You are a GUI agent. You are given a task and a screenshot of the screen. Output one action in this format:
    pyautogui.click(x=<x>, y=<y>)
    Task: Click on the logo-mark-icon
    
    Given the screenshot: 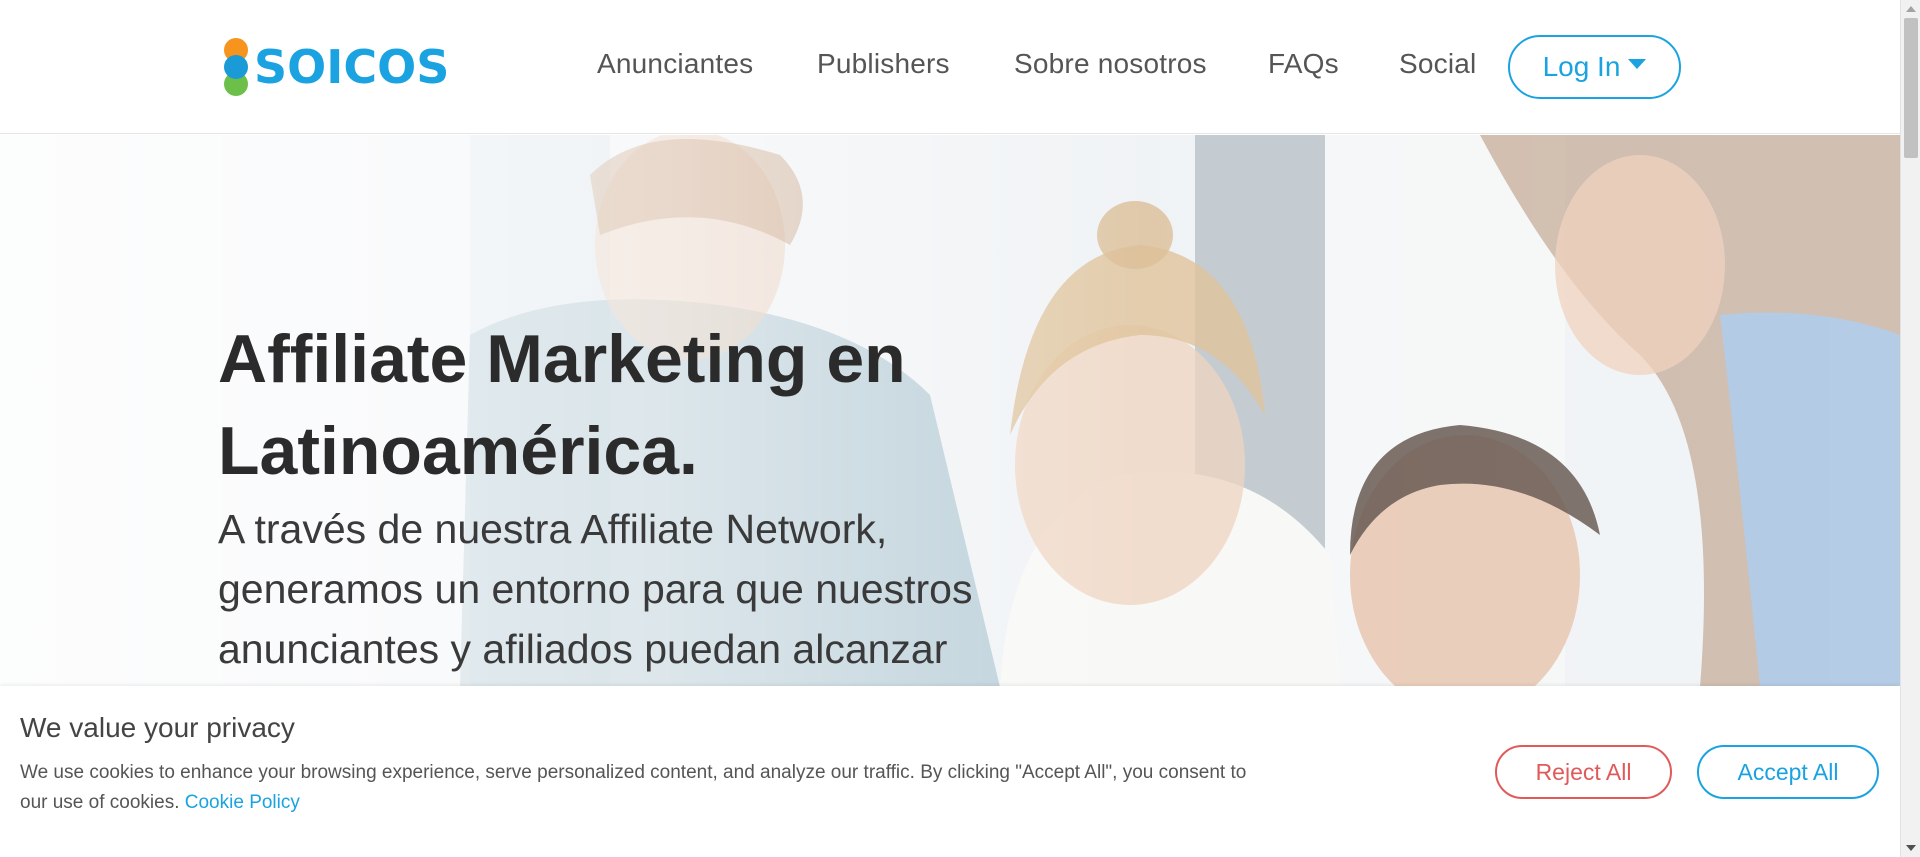 What is the action you would take?
    pyautogui.click(x=236, y=67)
    